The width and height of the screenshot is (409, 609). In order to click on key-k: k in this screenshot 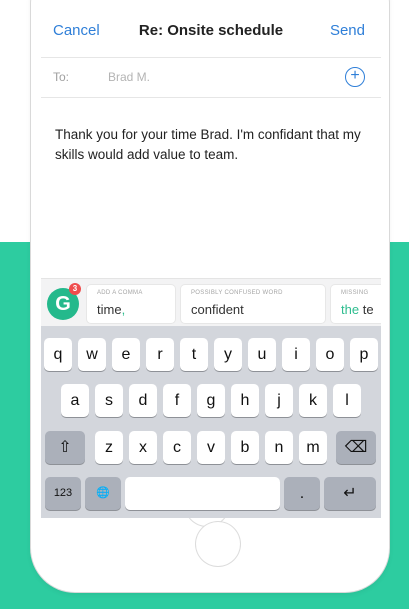, I will do `click(313, 400)`.